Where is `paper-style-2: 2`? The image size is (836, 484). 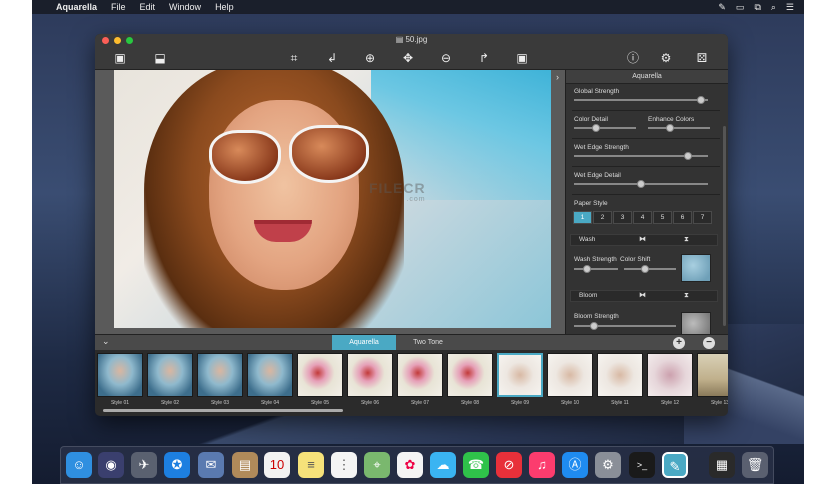 paper-style-2: 2 is located at coordinates (602, 217).